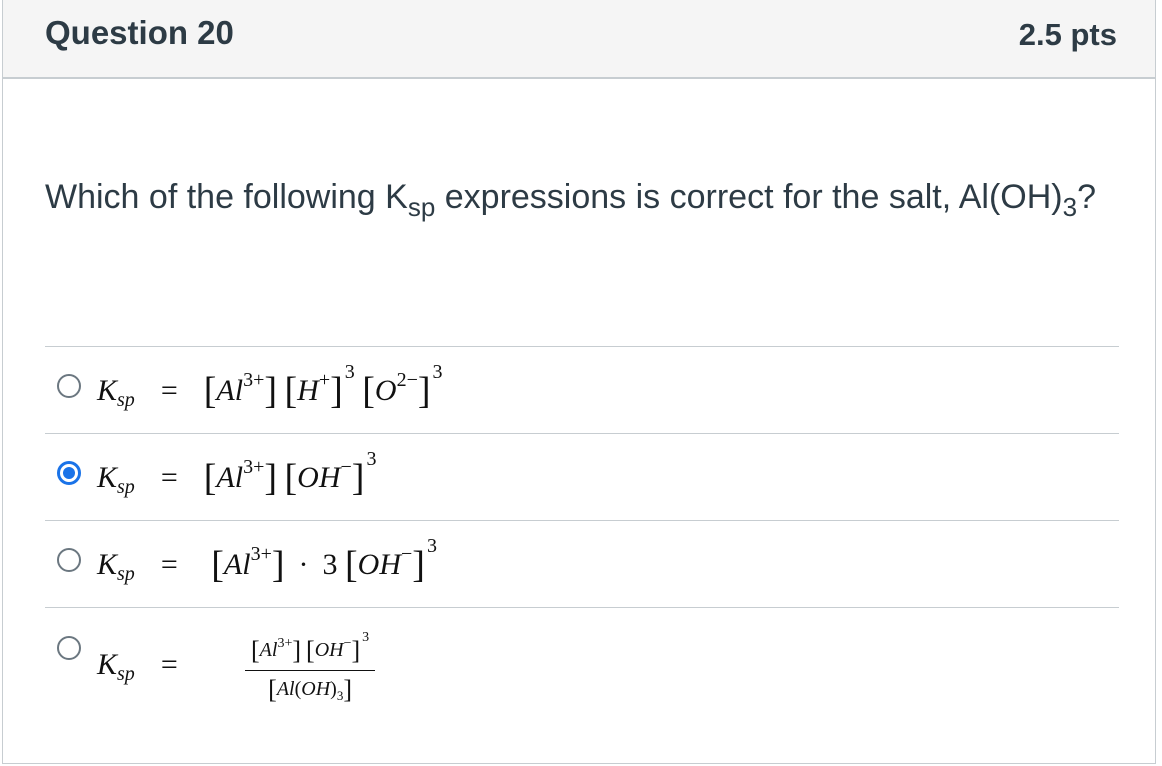 Image resolution: width=1162 pixels, height=766 pixels. I want to click on question-text-subscript: 3, so click(1070, 207).